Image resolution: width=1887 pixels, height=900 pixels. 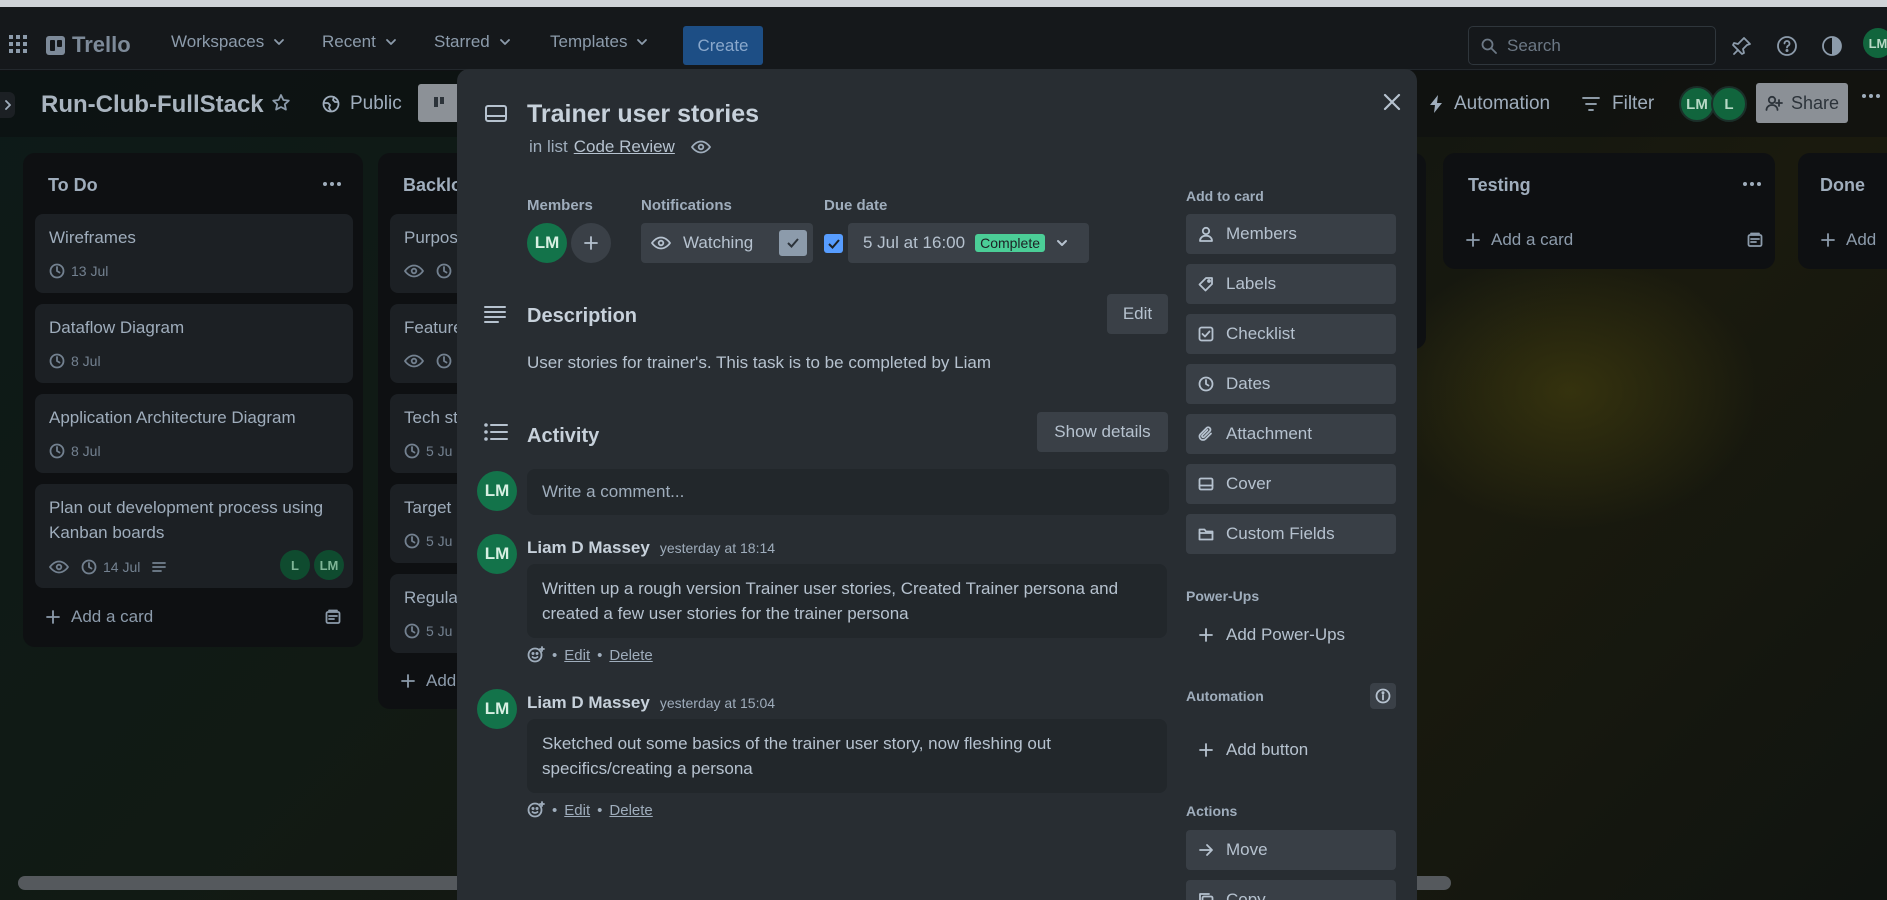 What do you see at coordinates (88, 45) in the screenshot?
I see `trello-logo: Trello` at bounding box center [88, 45].